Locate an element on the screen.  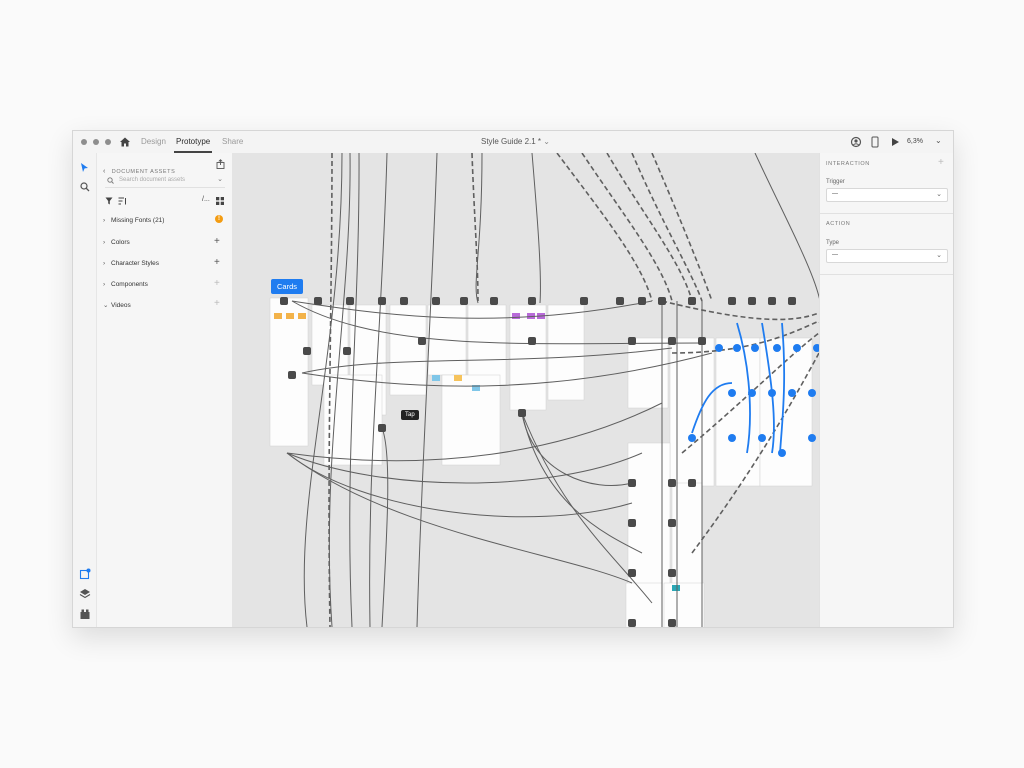
sort-icon is located at coordinates (122, 201).